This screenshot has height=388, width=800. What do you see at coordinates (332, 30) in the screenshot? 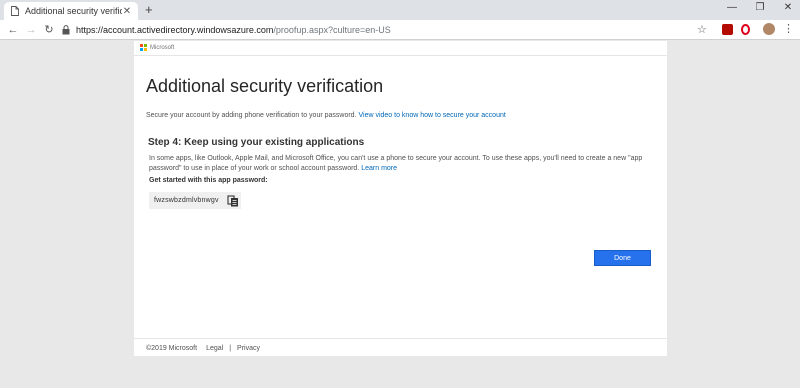
I see `url-path: /proofup.aspx?culture=en-US` at bounding box center [332, 30].